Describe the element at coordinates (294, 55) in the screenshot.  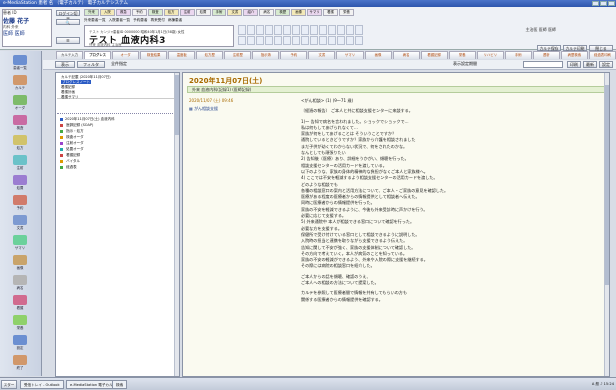
I see `tab-8: 予約` at that location.